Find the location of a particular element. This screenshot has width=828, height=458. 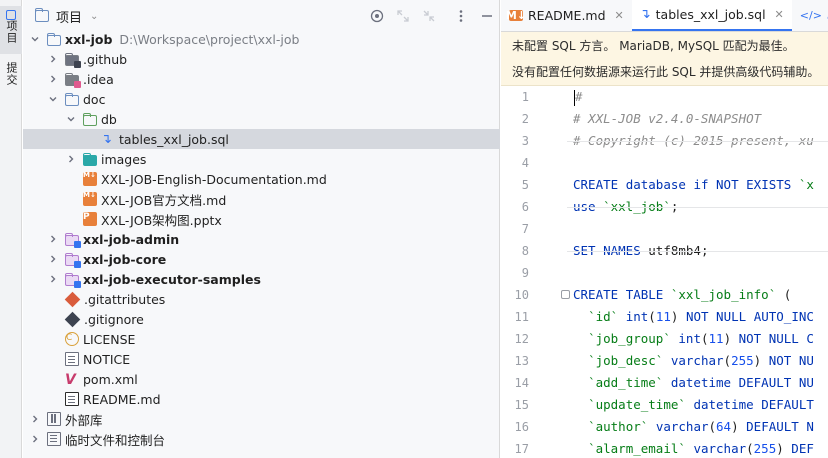

line-number: 9 is located at coordinates (525, 273).